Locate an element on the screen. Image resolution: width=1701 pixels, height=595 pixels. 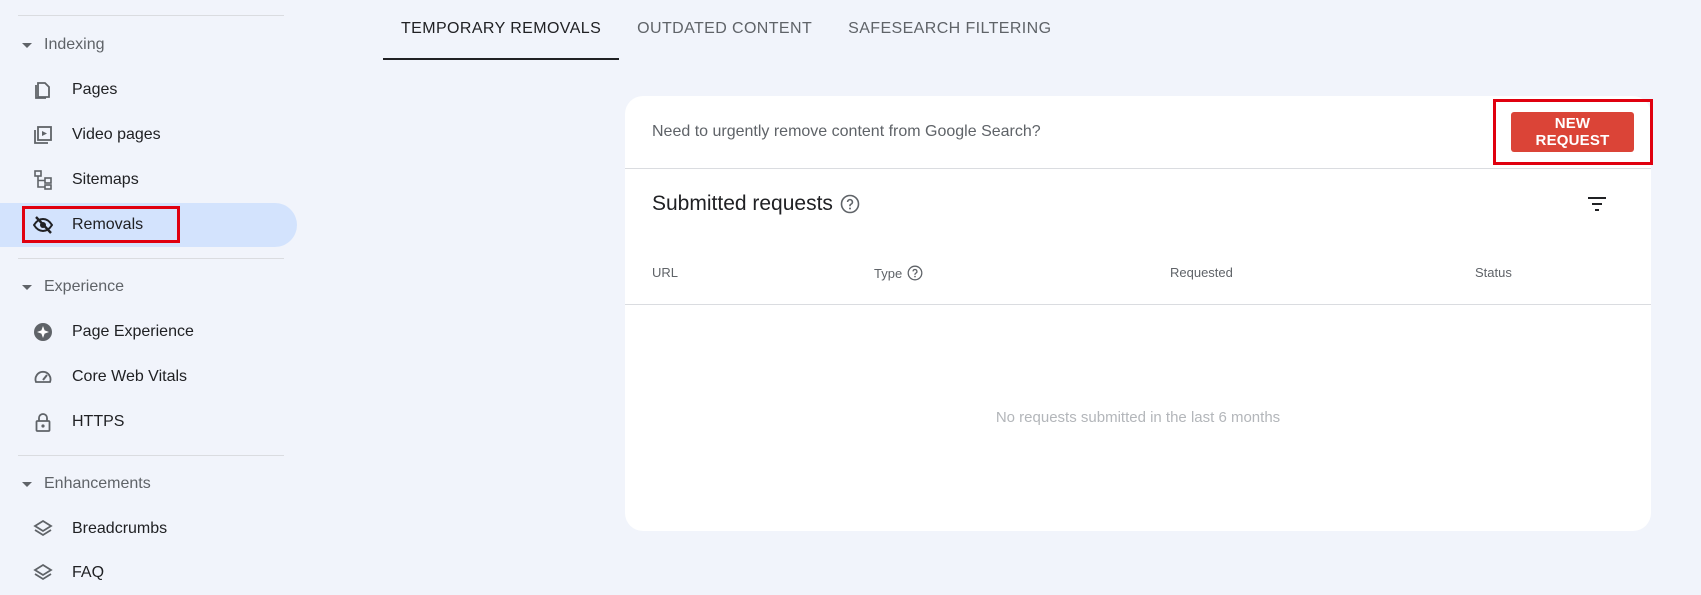
sidebar-item-video-pages: Video pages is located at coordinates (148, 135).